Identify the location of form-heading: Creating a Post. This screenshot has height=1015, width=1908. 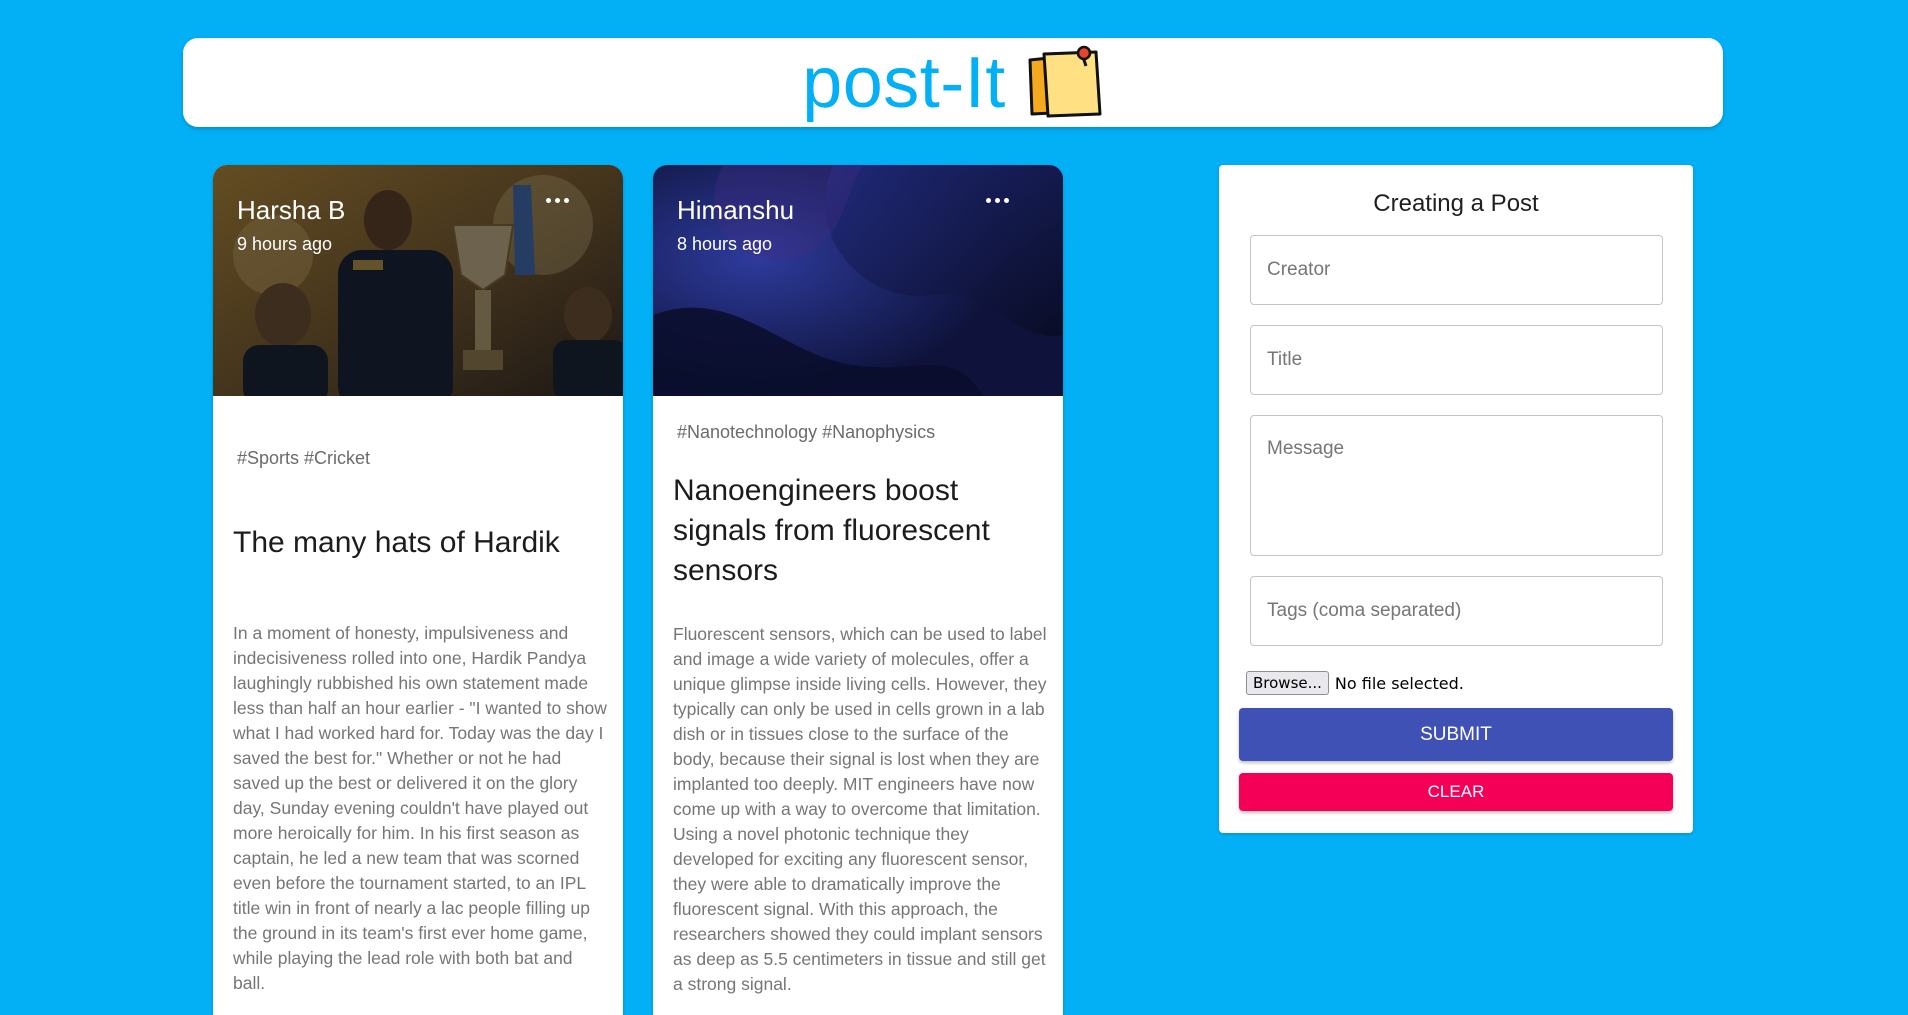
(1456, 203).